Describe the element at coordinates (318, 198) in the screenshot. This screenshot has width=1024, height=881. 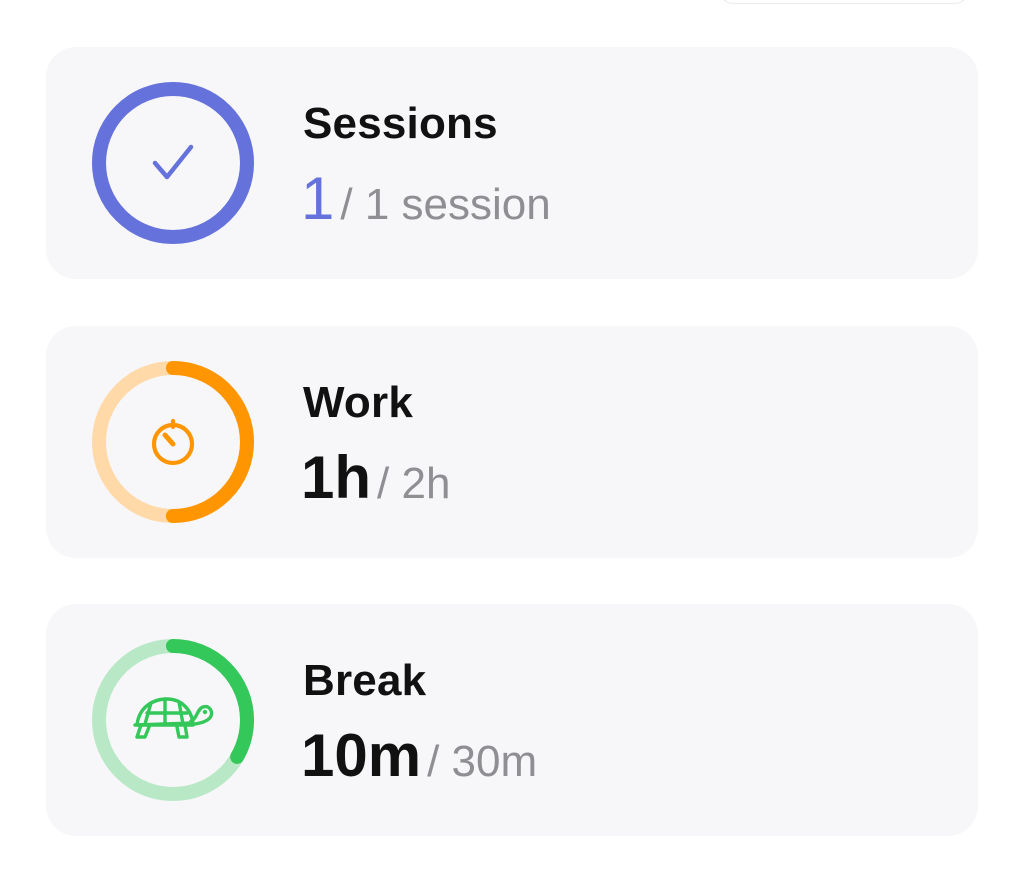
I see `sessions-value: 1` at that location.